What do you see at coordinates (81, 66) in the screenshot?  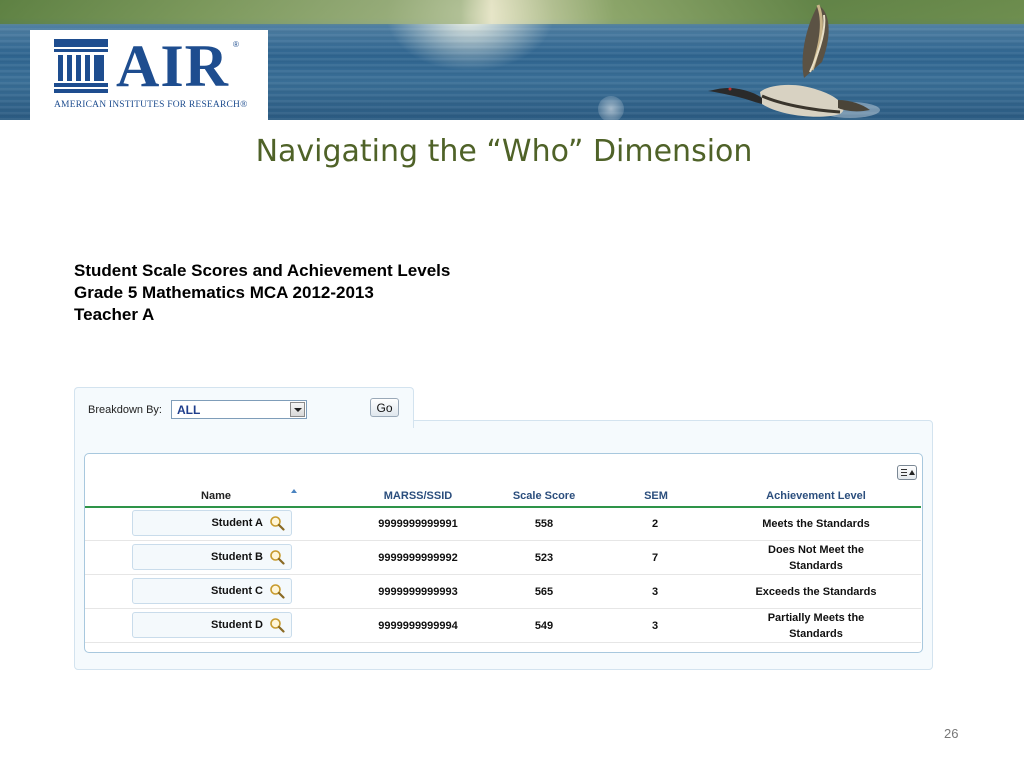 I see `air-logo-building-icon` at bounding box center [81, 66].